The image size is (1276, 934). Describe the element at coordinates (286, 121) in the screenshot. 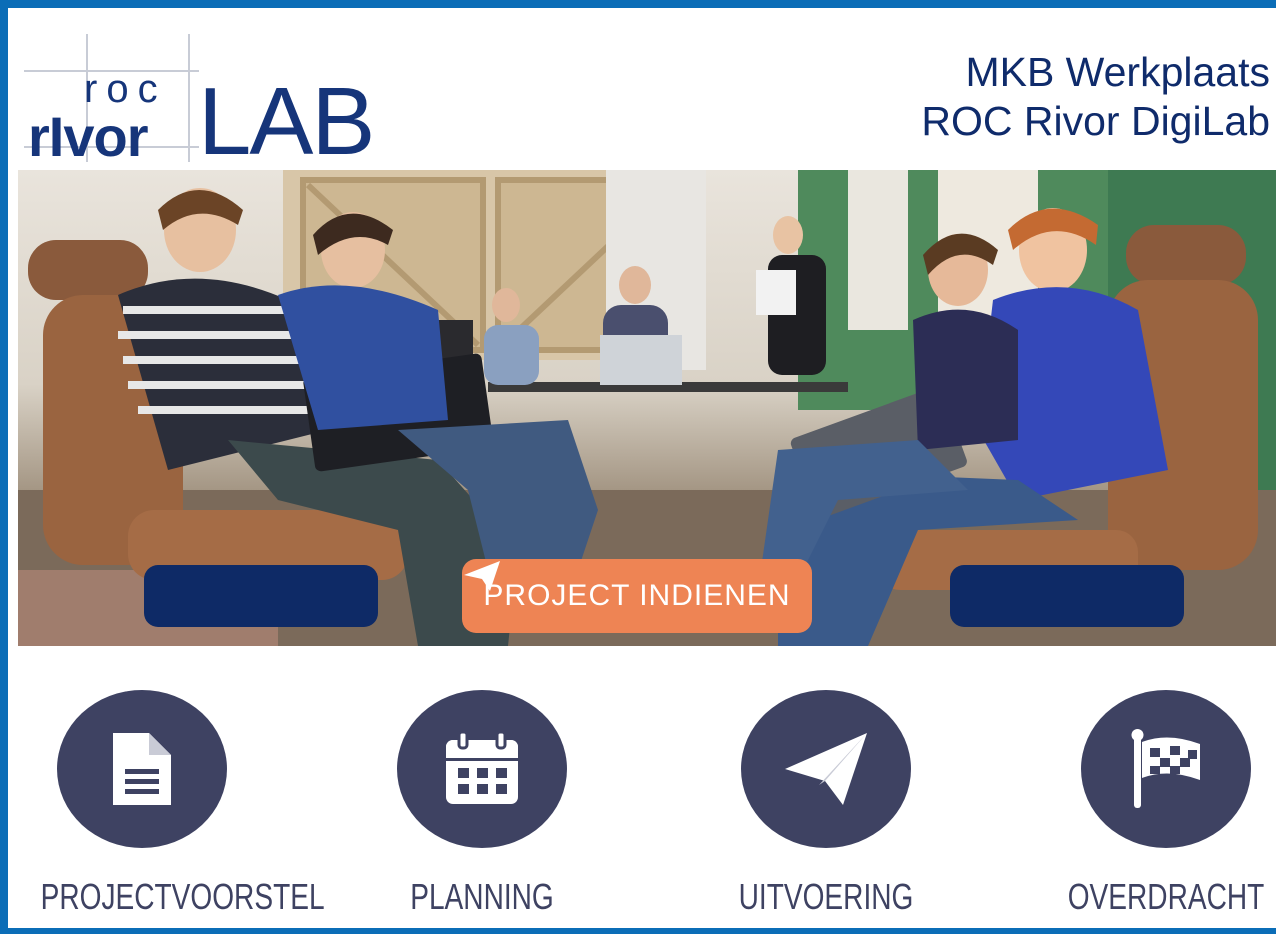

I see `logo-lab-text: LAB` at that location.